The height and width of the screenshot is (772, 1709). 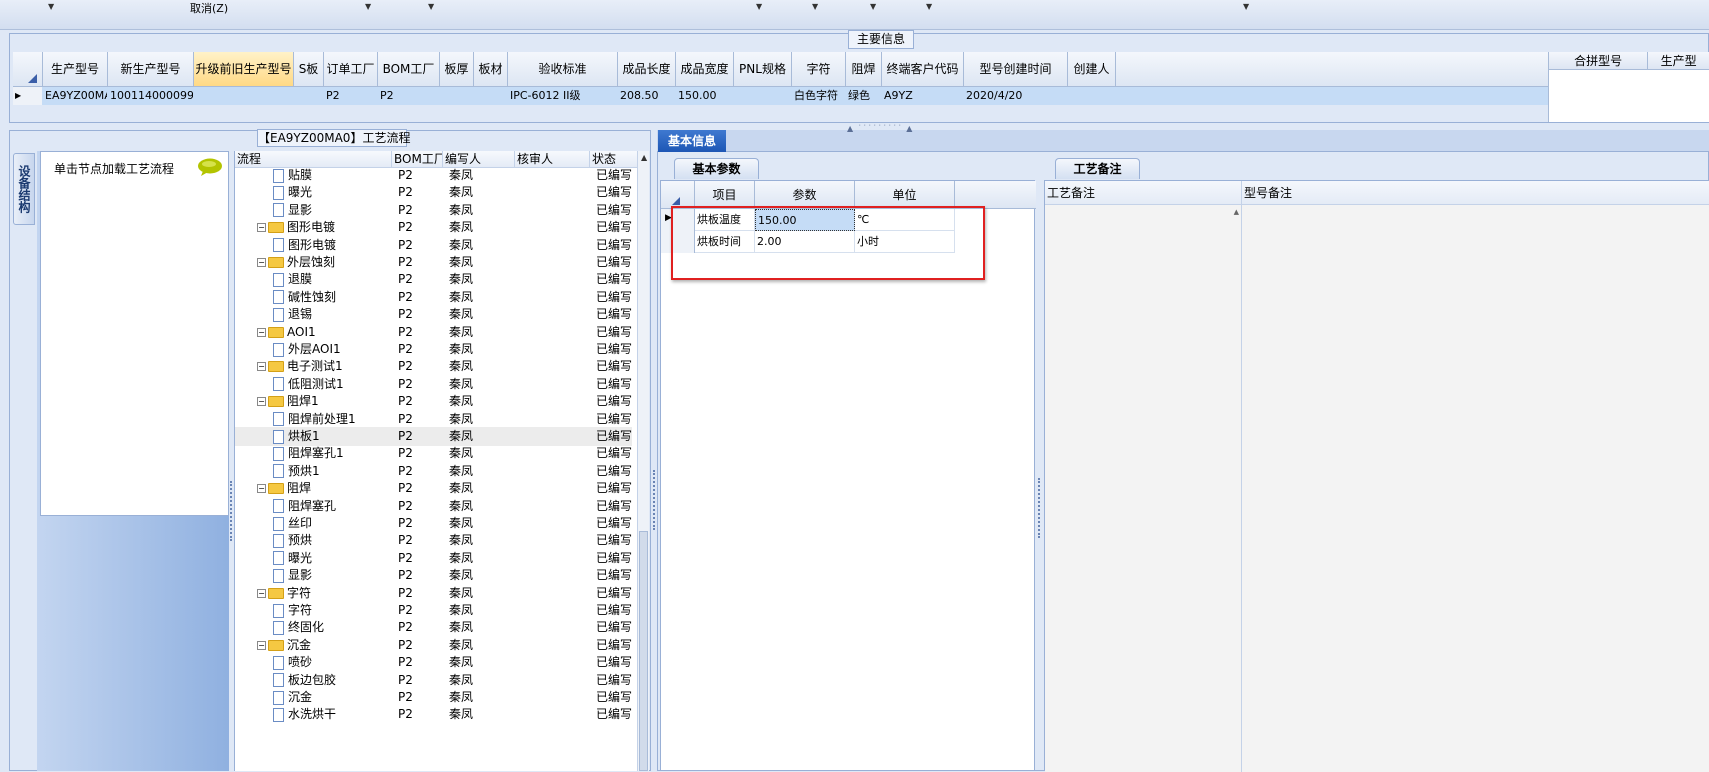 What do you see at coordinates (296, 227) in the screenshot?
I see `tree-folder-node: − 图形电镀` at bounding box center [296, 227].